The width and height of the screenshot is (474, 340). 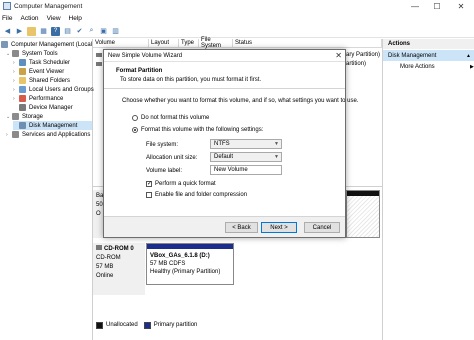 I want to click on tree-item-label: Event Viewer, so click(x=47, y=71).